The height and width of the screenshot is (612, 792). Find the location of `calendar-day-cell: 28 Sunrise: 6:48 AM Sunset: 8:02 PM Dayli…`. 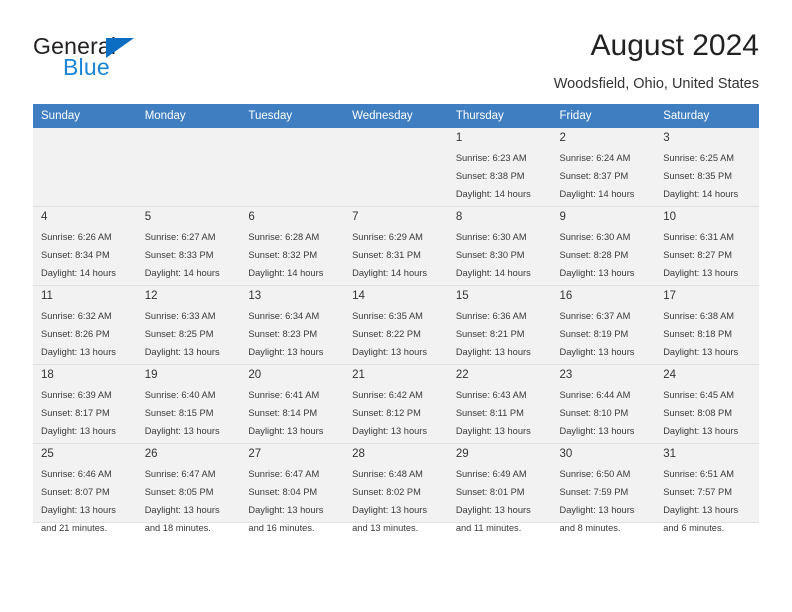

calendar-day-cell: 28 Sunrise: 6:48 AM Sunset: 8:02 PM Dayli… is located at coordinates (396, 488).